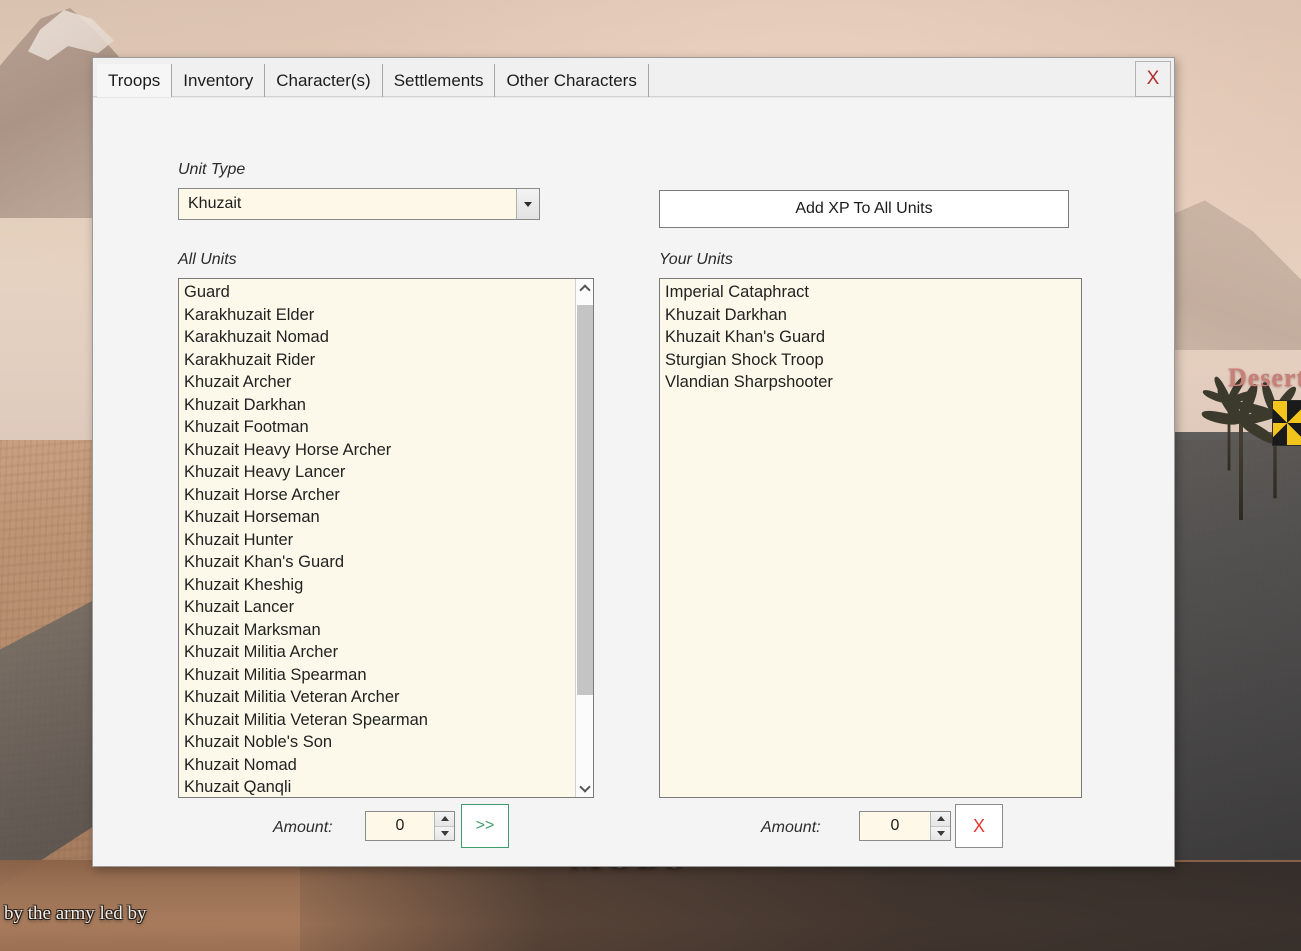  What do you see at coordinates (379, 517) in the screenshot?
I see `list-item: Khuzait Horseman` at bounding box center [379, 517].